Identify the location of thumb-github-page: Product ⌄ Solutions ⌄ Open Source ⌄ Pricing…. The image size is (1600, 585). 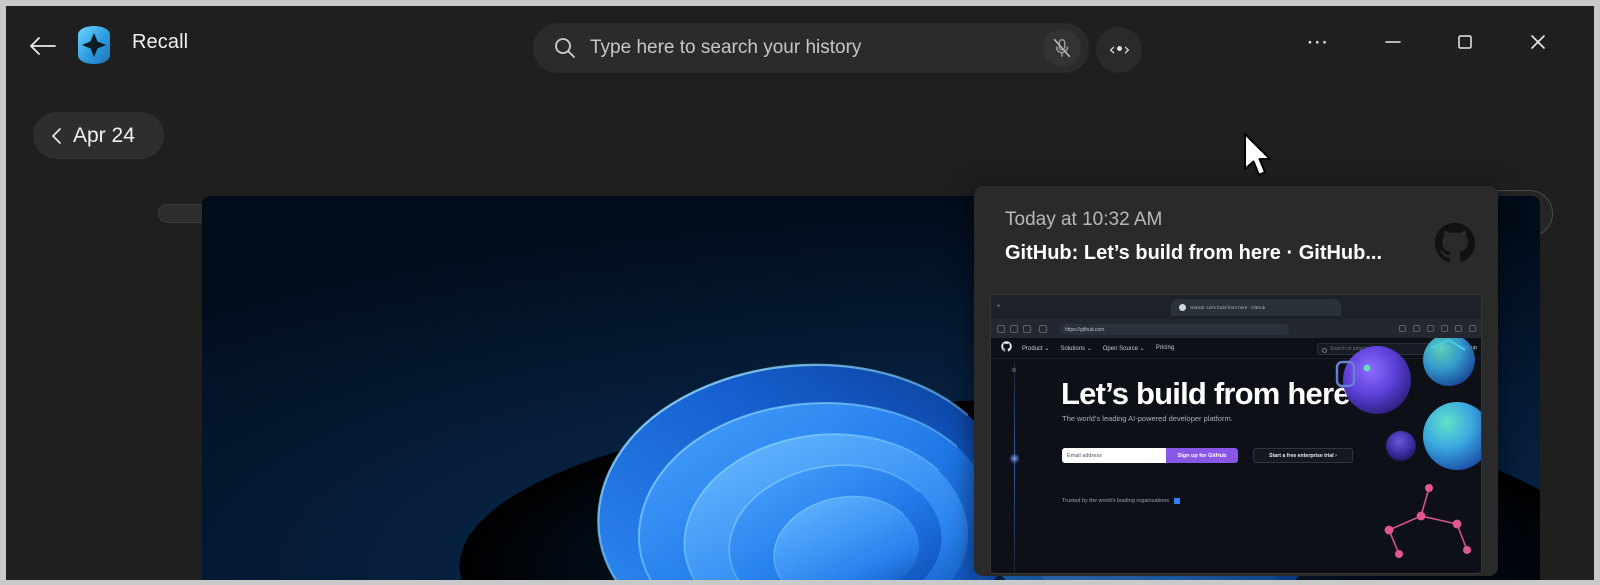
(1236, 455).